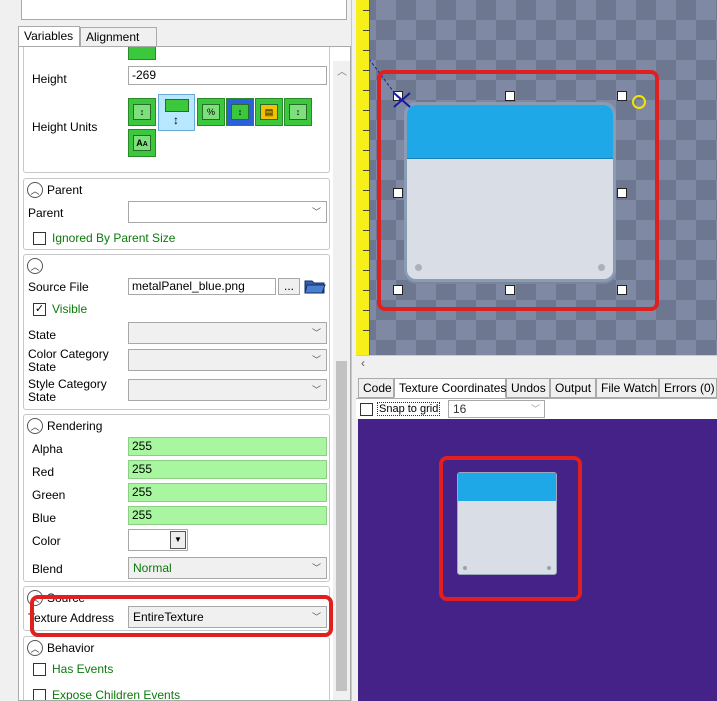 The height and width of the screenshot is (701, 717). I want to click on rendering-header: Rendering, so click(75, 426).